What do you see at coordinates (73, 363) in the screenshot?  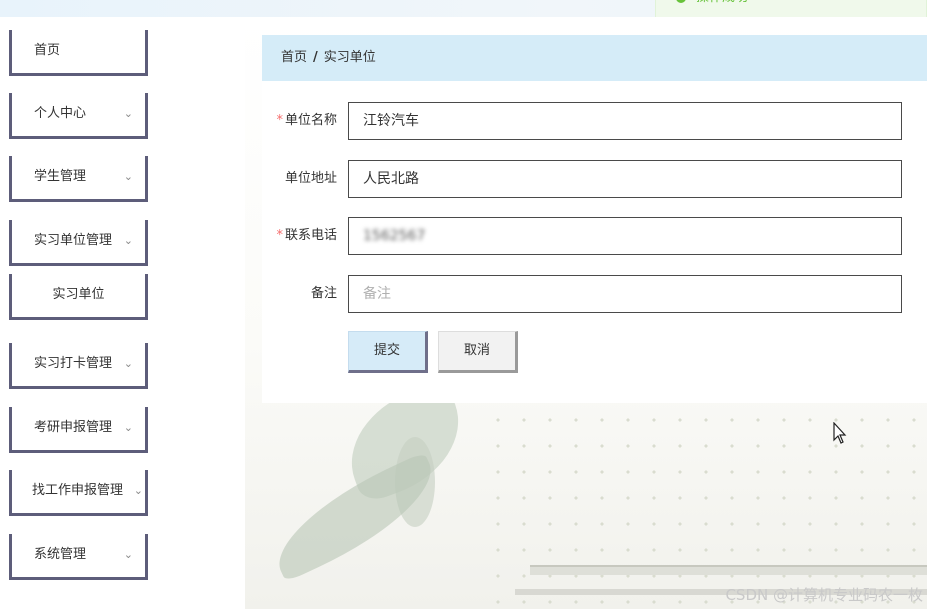 I see `sidebar-item-label: 实习打卡管理` at bounding box center [73, 363].